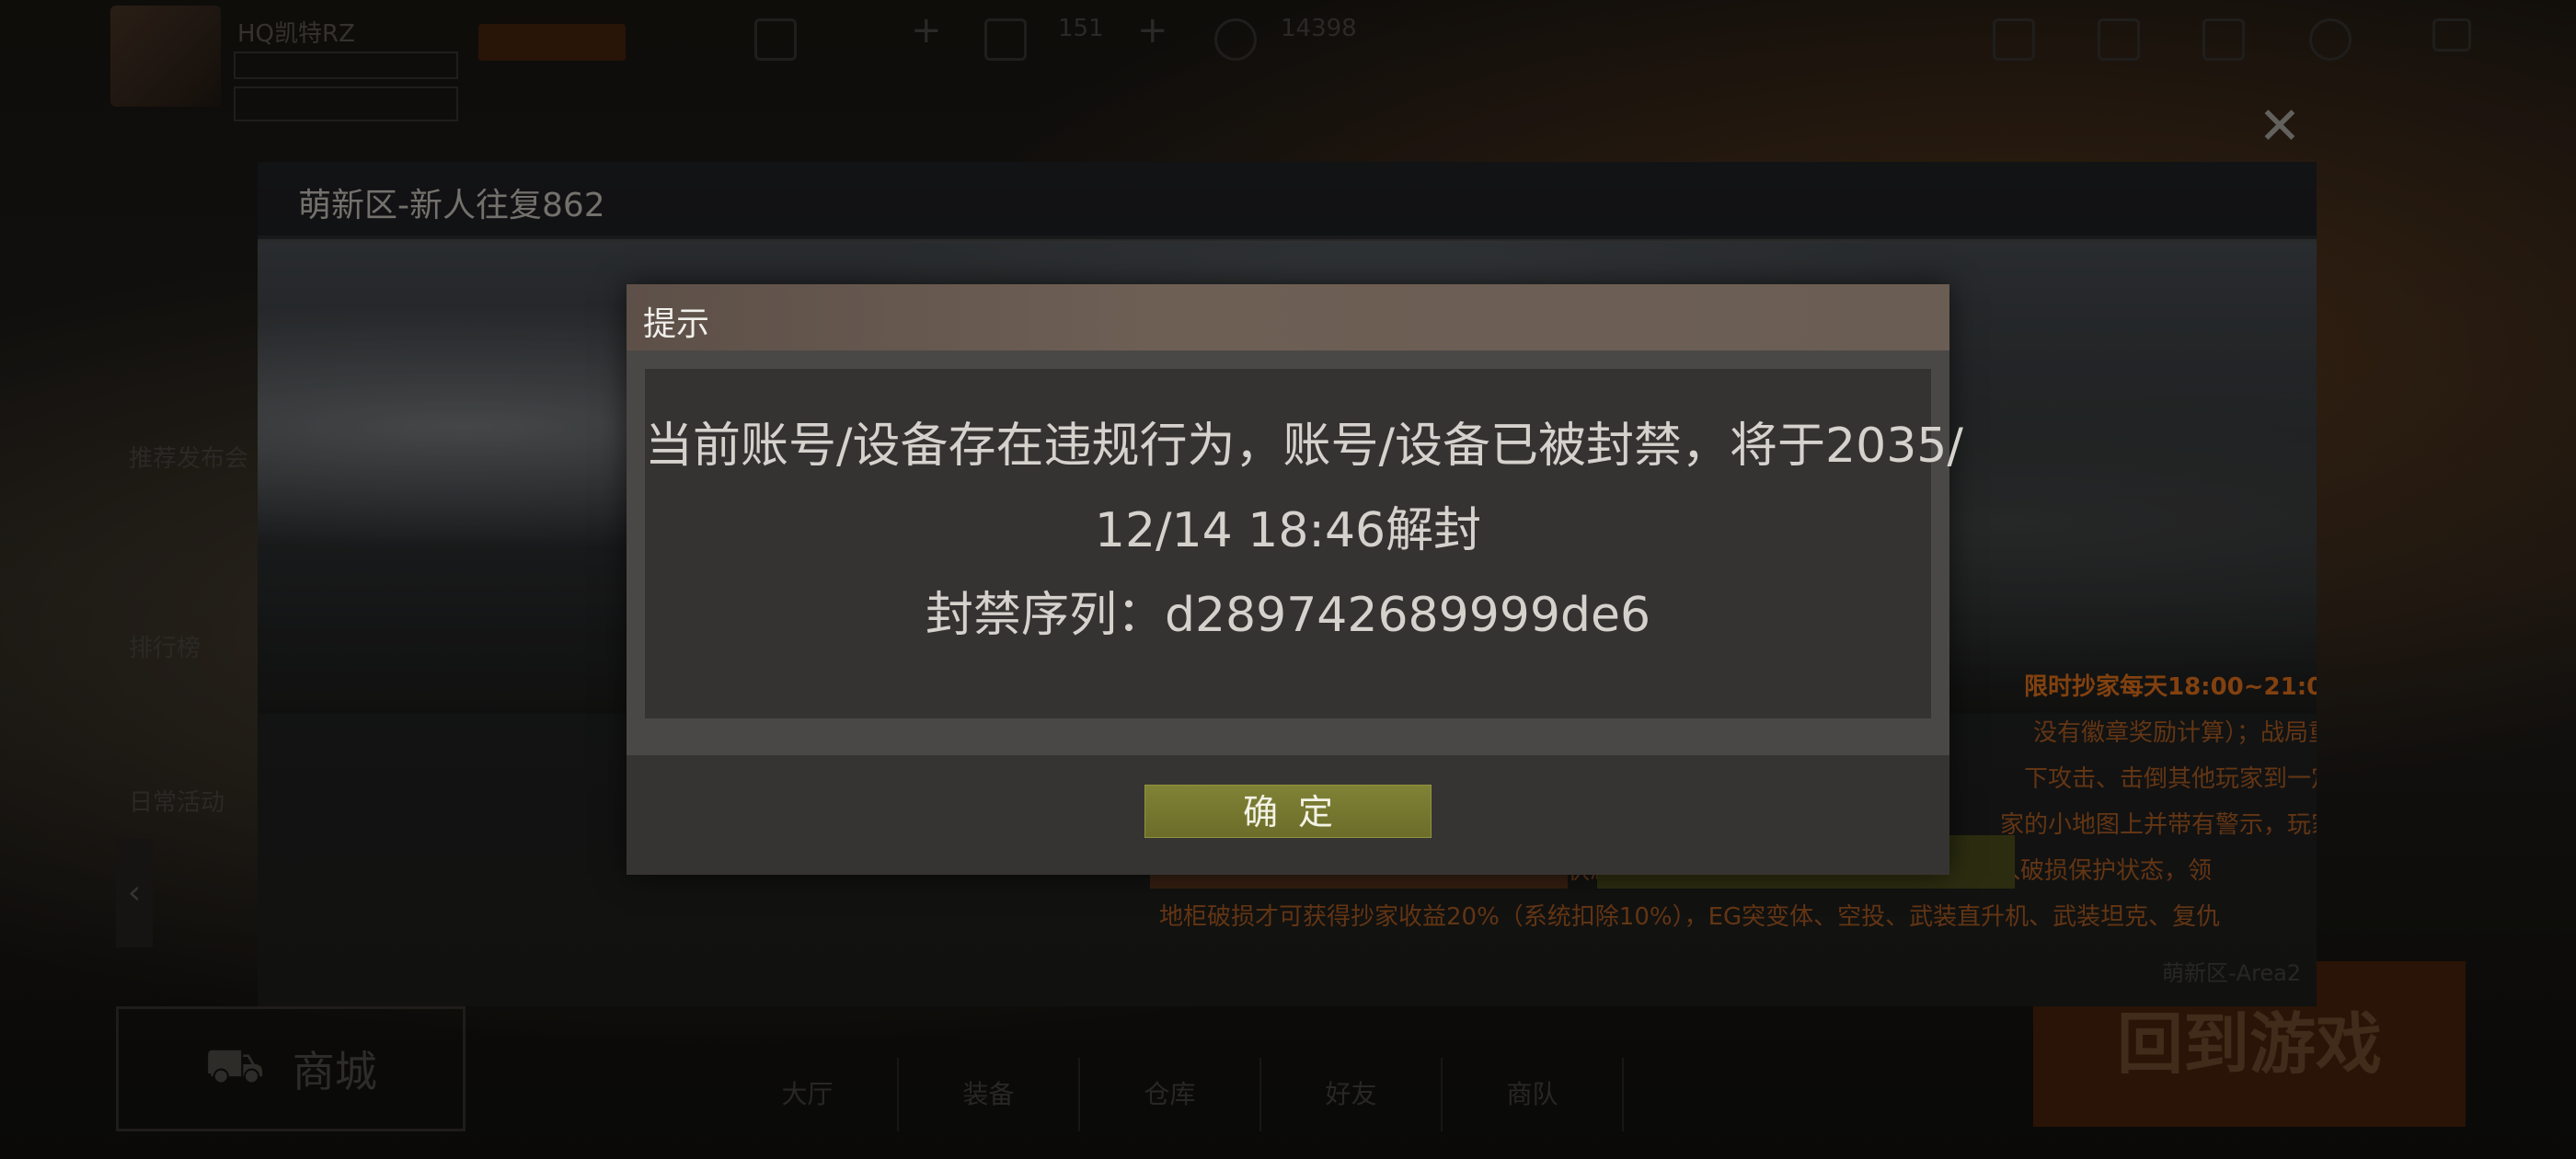 This screenshot has height=1159, width=2576. Describe the element at coordinates (1288, 530) in the screenshot. I see `ban-message-line-2: 12/14 18:46解封` at that location.